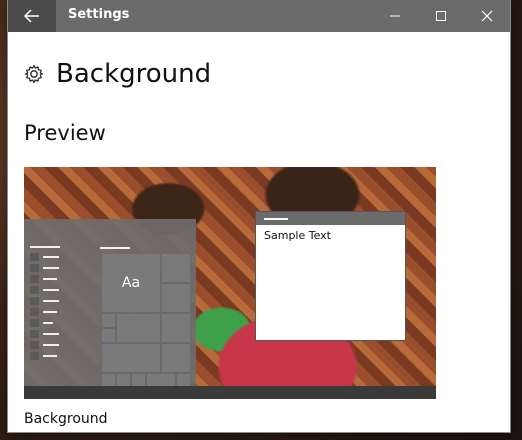 The height and width of the screenshot is (440, 522). Describe the element at coordinates (230, 392) in the screenshot. I see `preview-taskbar` at that location.